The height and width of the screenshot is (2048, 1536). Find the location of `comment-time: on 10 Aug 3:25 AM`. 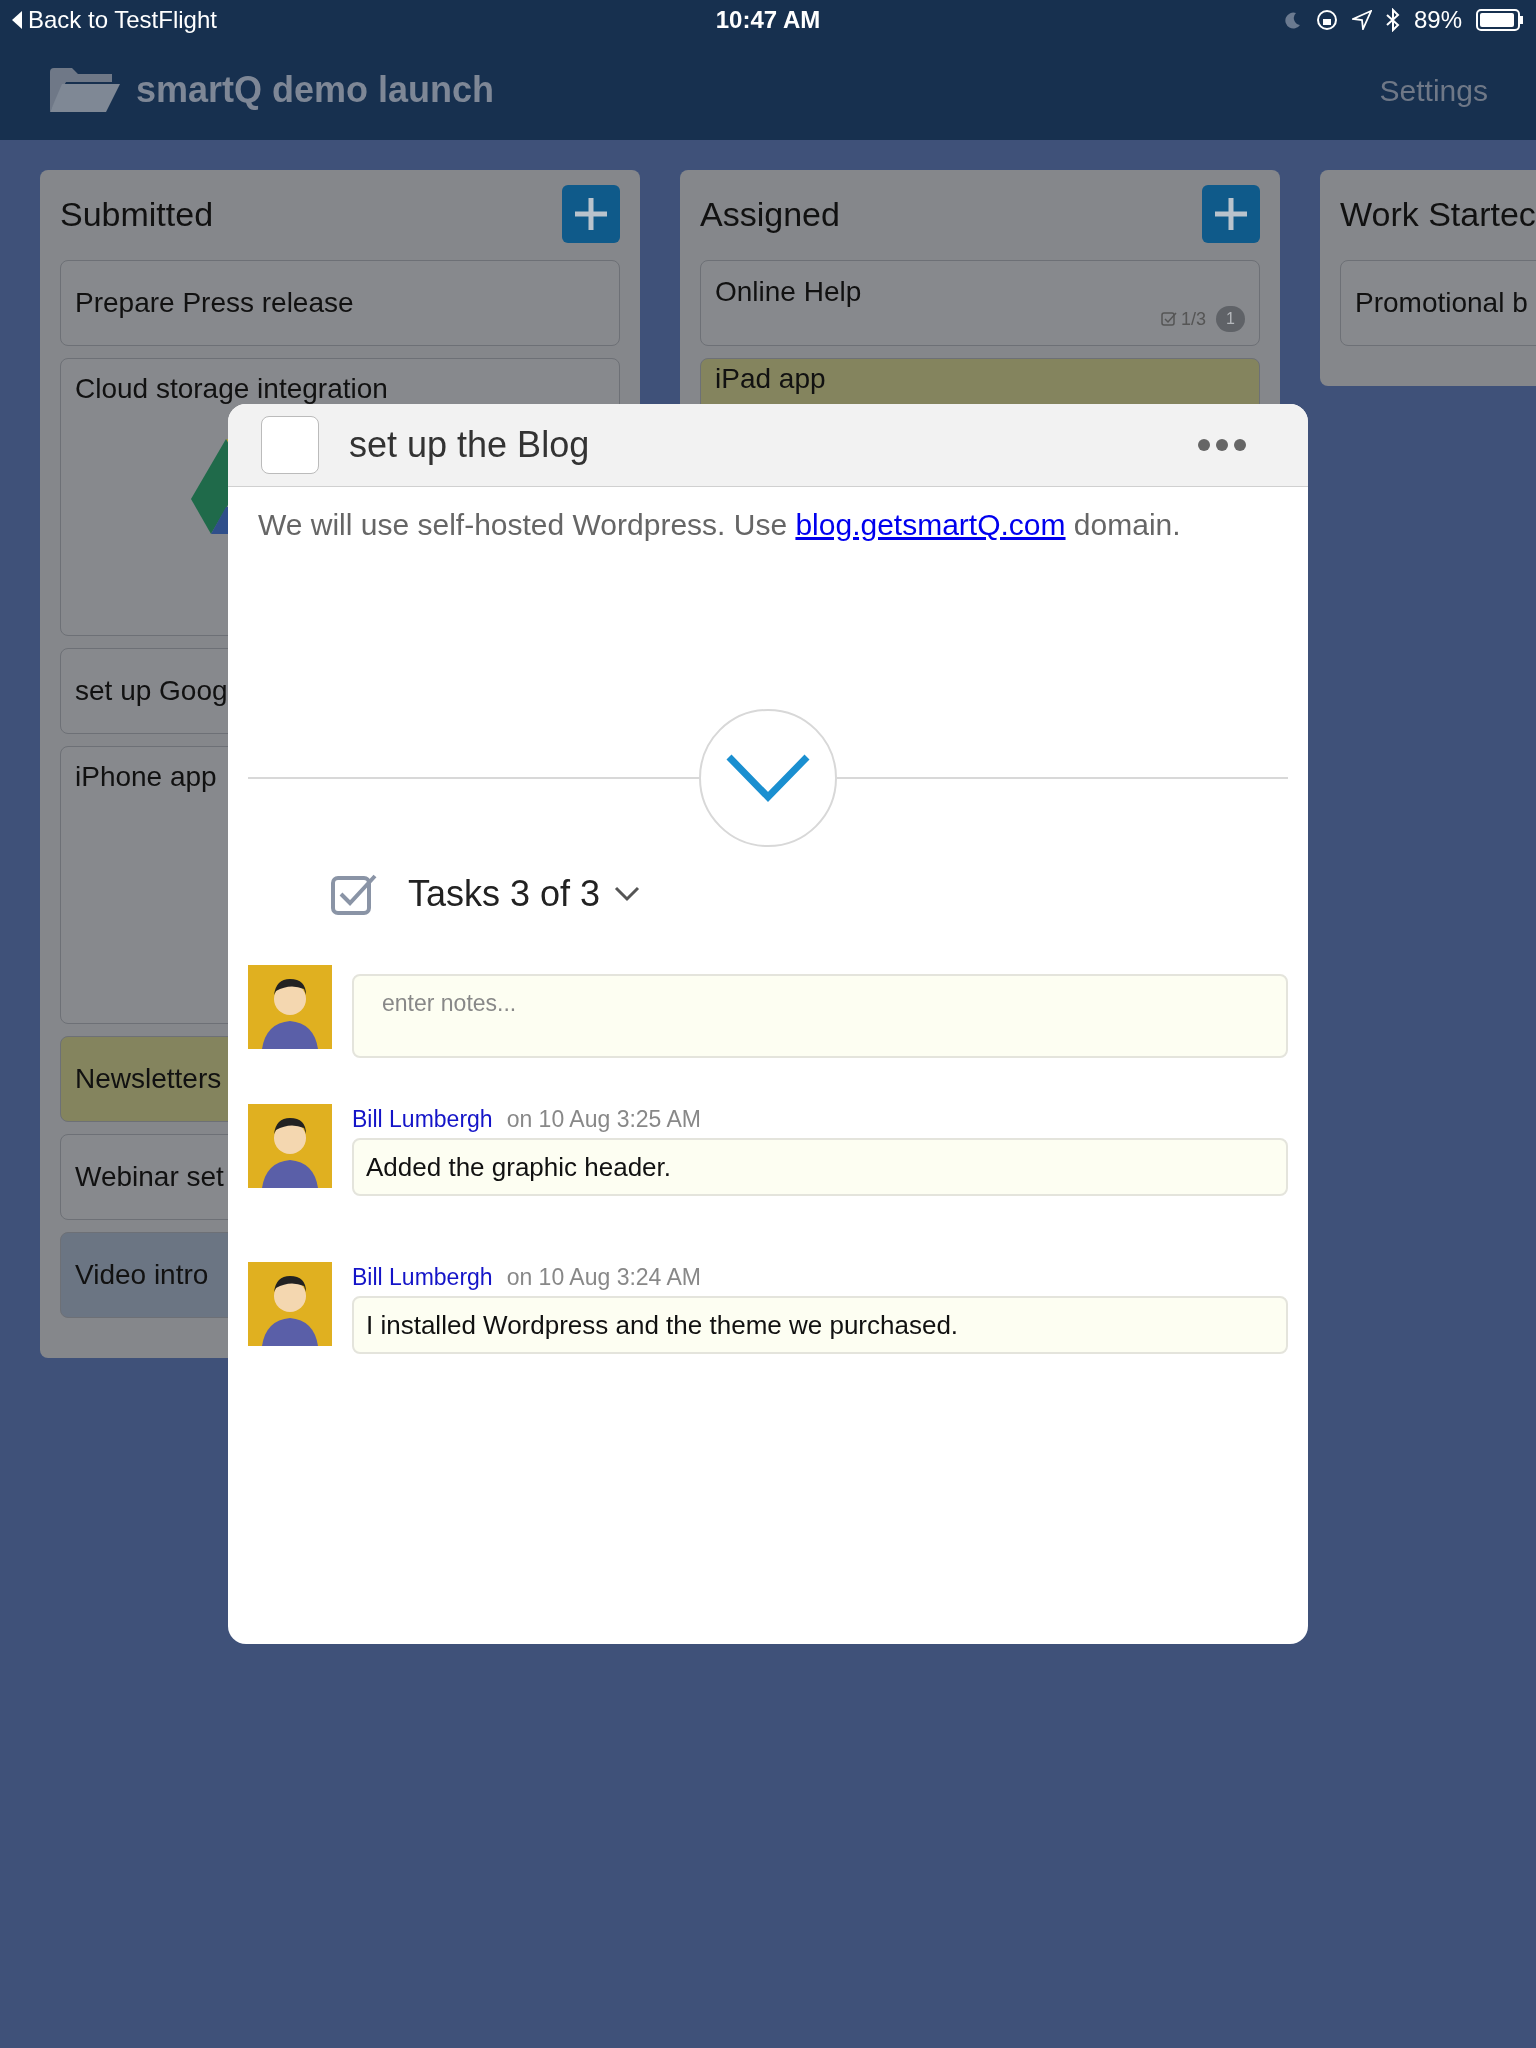

comment-time: on 10 Aug 3:25 AM is located at coordinates (604, 1119).